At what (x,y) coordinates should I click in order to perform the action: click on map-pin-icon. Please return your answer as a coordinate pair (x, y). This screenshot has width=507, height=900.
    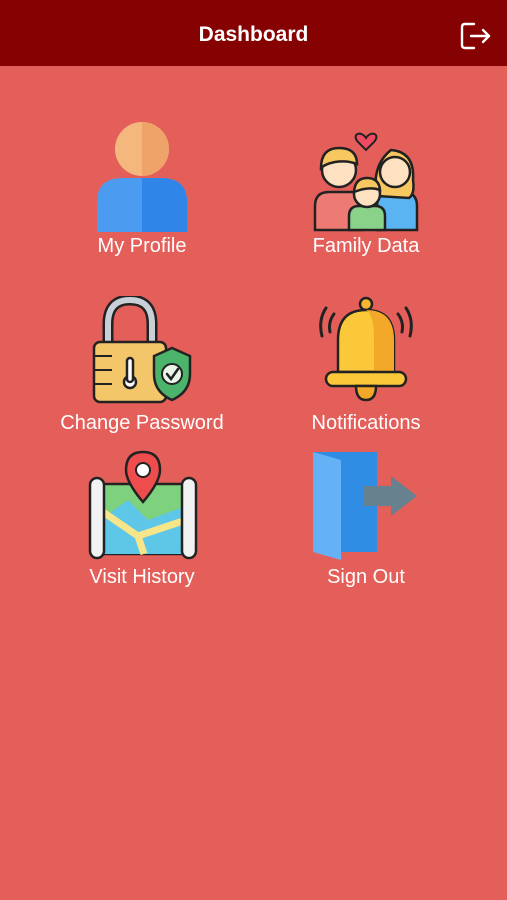
    Looking at the image, I should click on (143, 505).